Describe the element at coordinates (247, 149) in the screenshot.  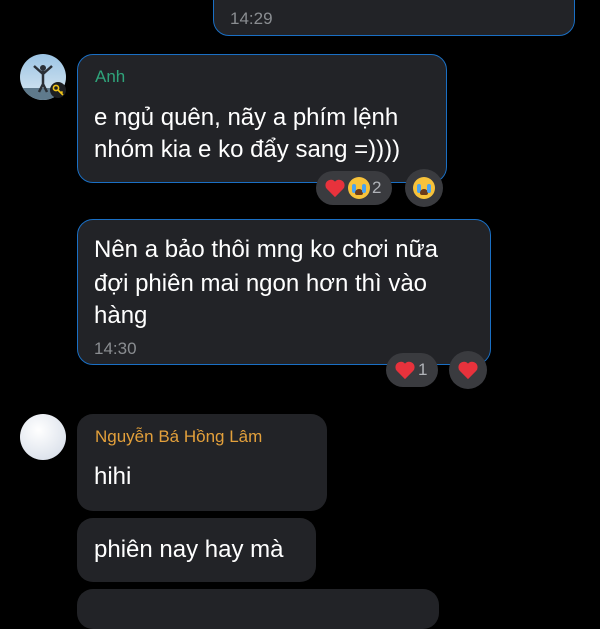
I see `message-text: nhóm kia e ko đẩy sang =))))` at that location.